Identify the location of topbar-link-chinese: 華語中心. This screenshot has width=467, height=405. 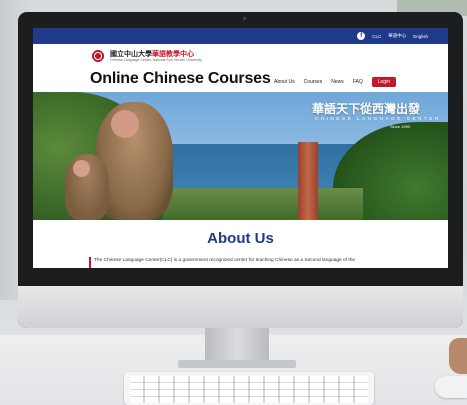
(397, 36).